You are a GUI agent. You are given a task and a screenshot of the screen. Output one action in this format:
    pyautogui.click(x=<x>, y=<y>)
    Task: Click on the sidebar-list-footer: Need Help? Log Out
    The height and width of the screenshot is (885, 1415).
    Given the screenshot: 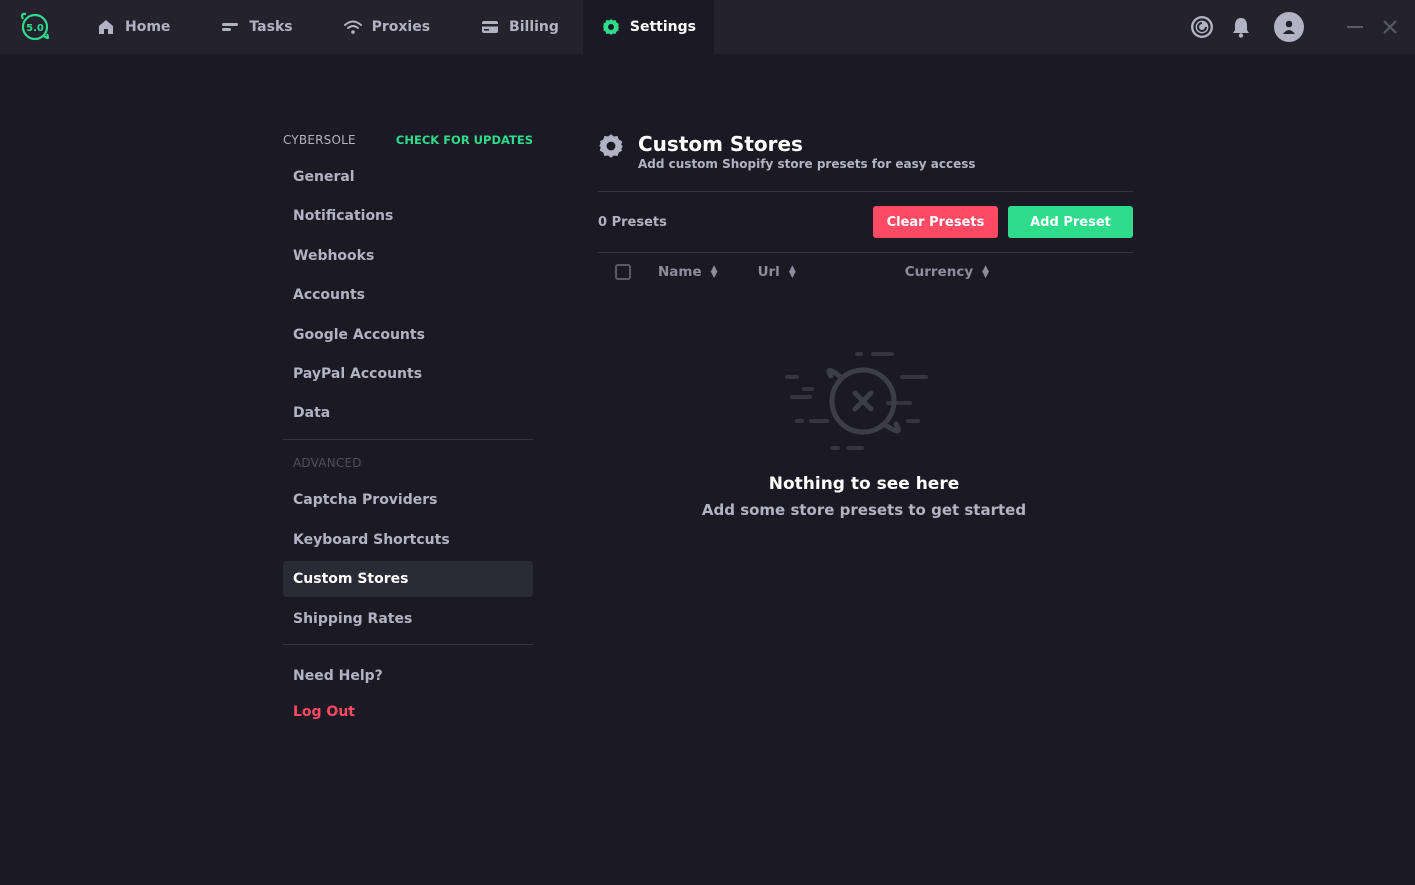 What is the action you would take?
    pyautogui.click(x=408, y=694)
    